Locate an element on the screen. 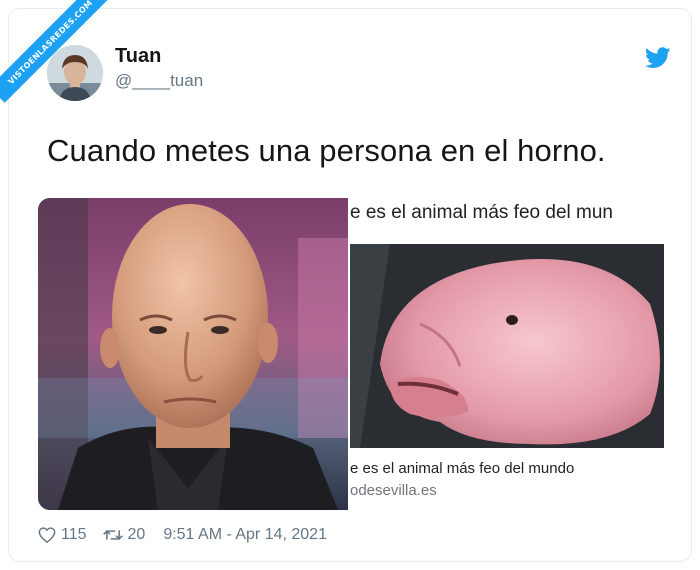  twitter-bird-icon is located at coordinates (658, 58).